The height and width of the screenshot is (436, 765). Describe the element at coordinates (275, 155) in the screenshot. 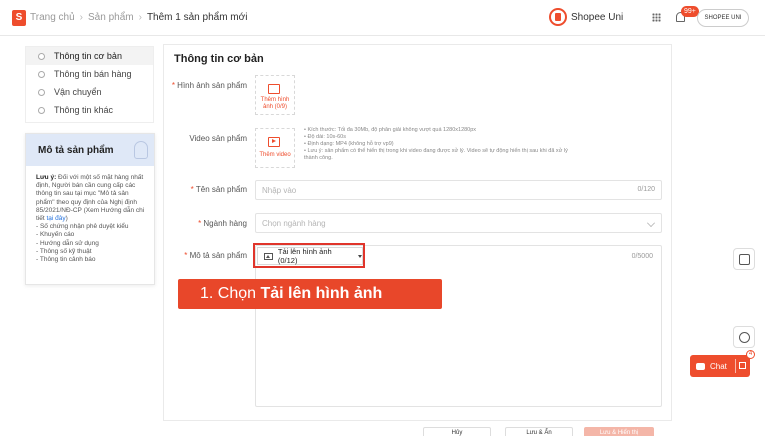

I see `video-upload-text: Thêm video` at that location.